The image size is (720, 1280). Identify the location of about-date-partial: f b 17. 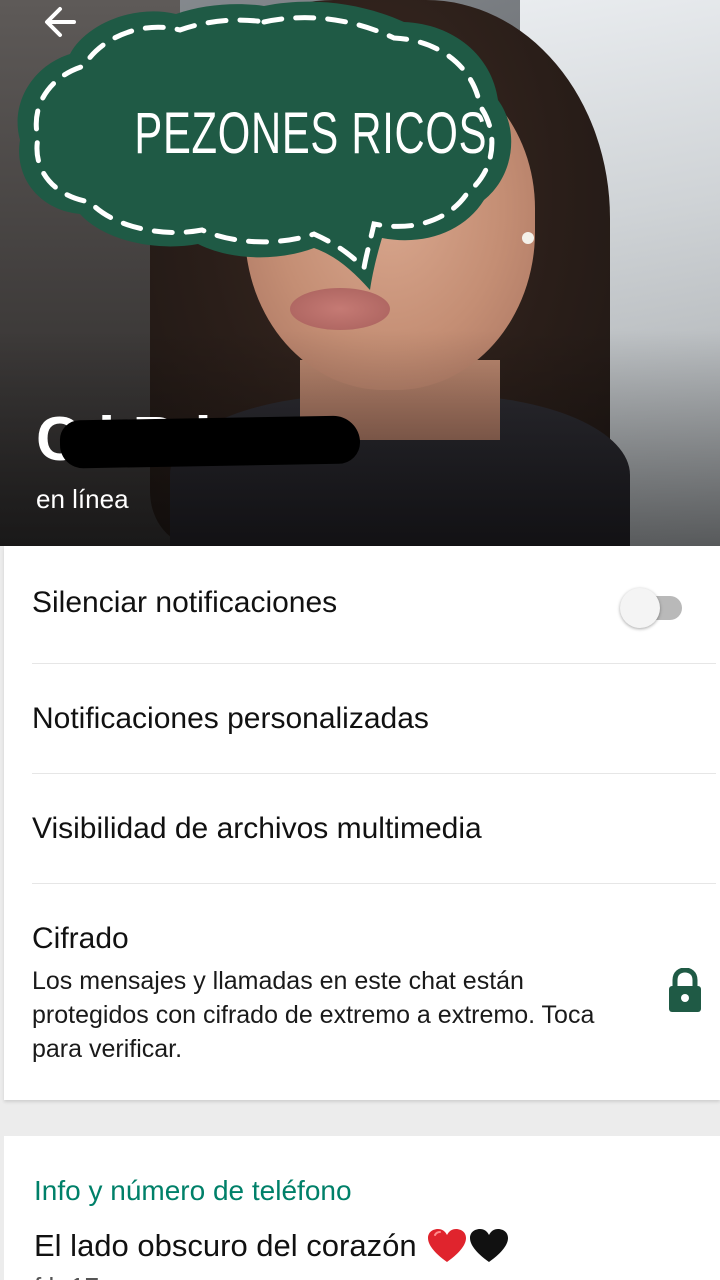
(66, 1276).